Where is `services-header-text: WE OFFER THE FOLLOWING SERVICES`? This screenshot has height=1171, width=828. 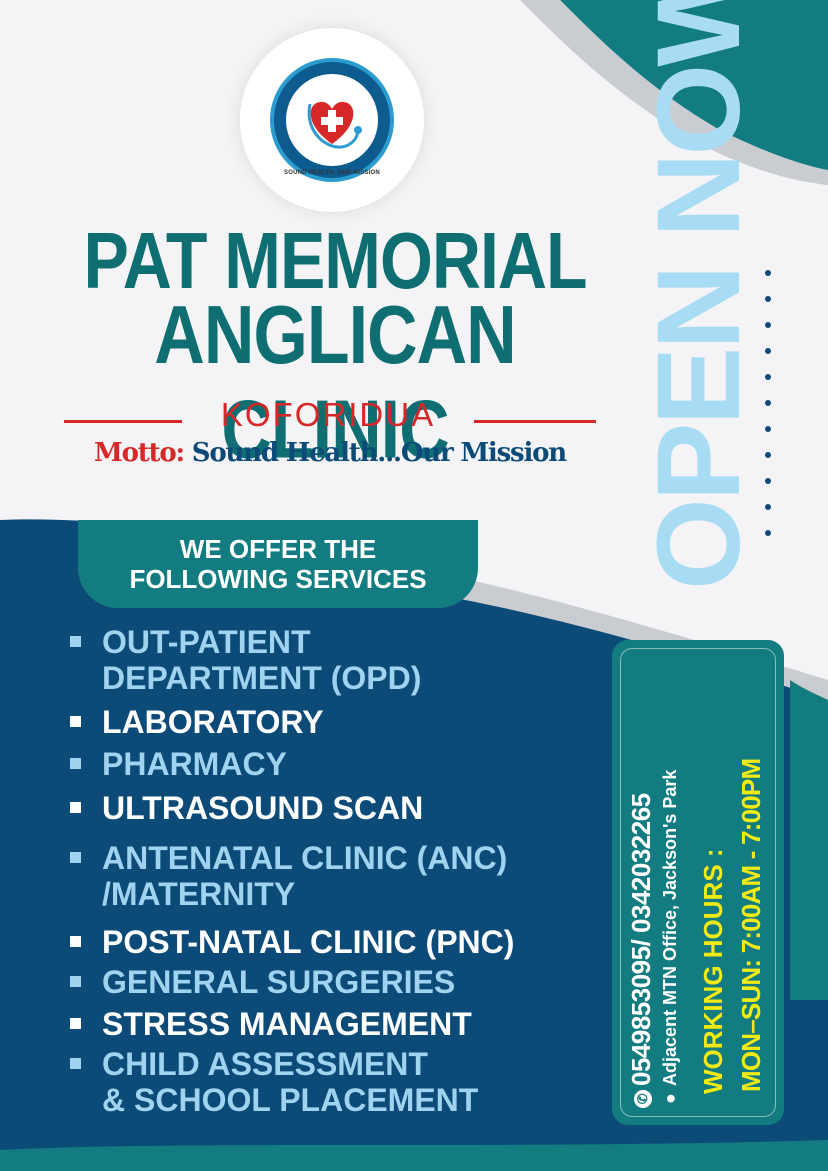 services-header-text: WE OFFER THE FOLLOWING SERVICES is located at coordinates (278, 564).